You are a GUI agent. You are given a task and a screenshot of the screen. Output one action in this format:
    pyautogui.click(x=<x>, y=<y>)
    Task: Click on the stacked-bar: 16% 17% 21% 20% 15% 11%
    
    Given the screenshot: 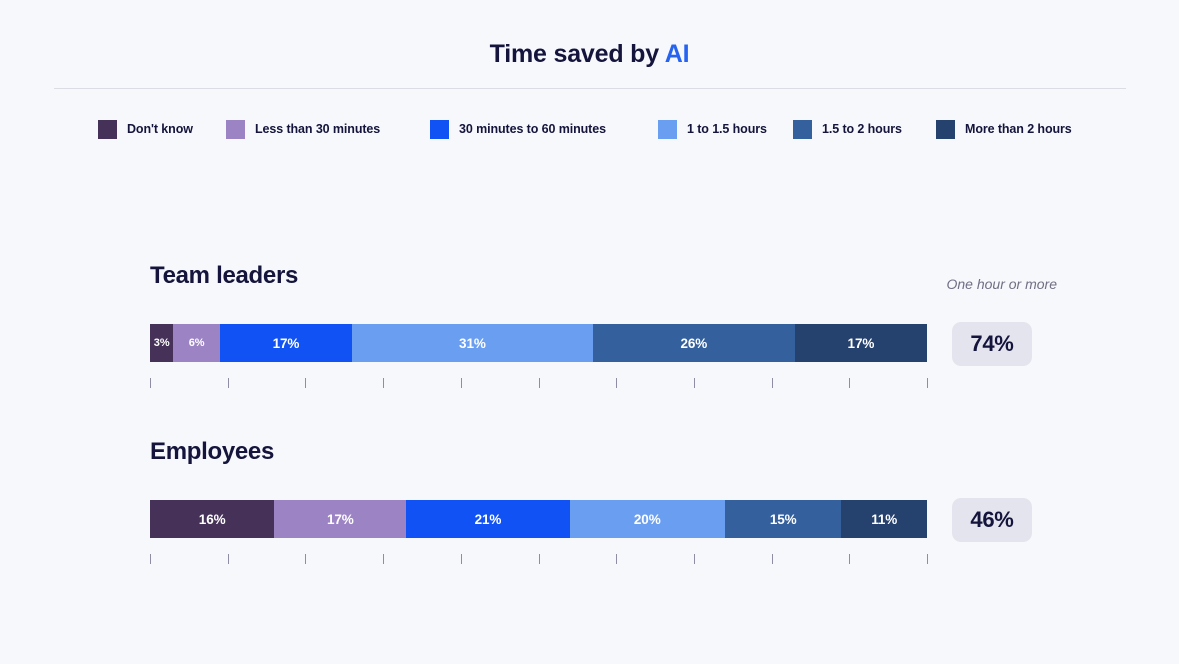 What is the action you would take?
    pyautogui.click(x=538, y=519)
    